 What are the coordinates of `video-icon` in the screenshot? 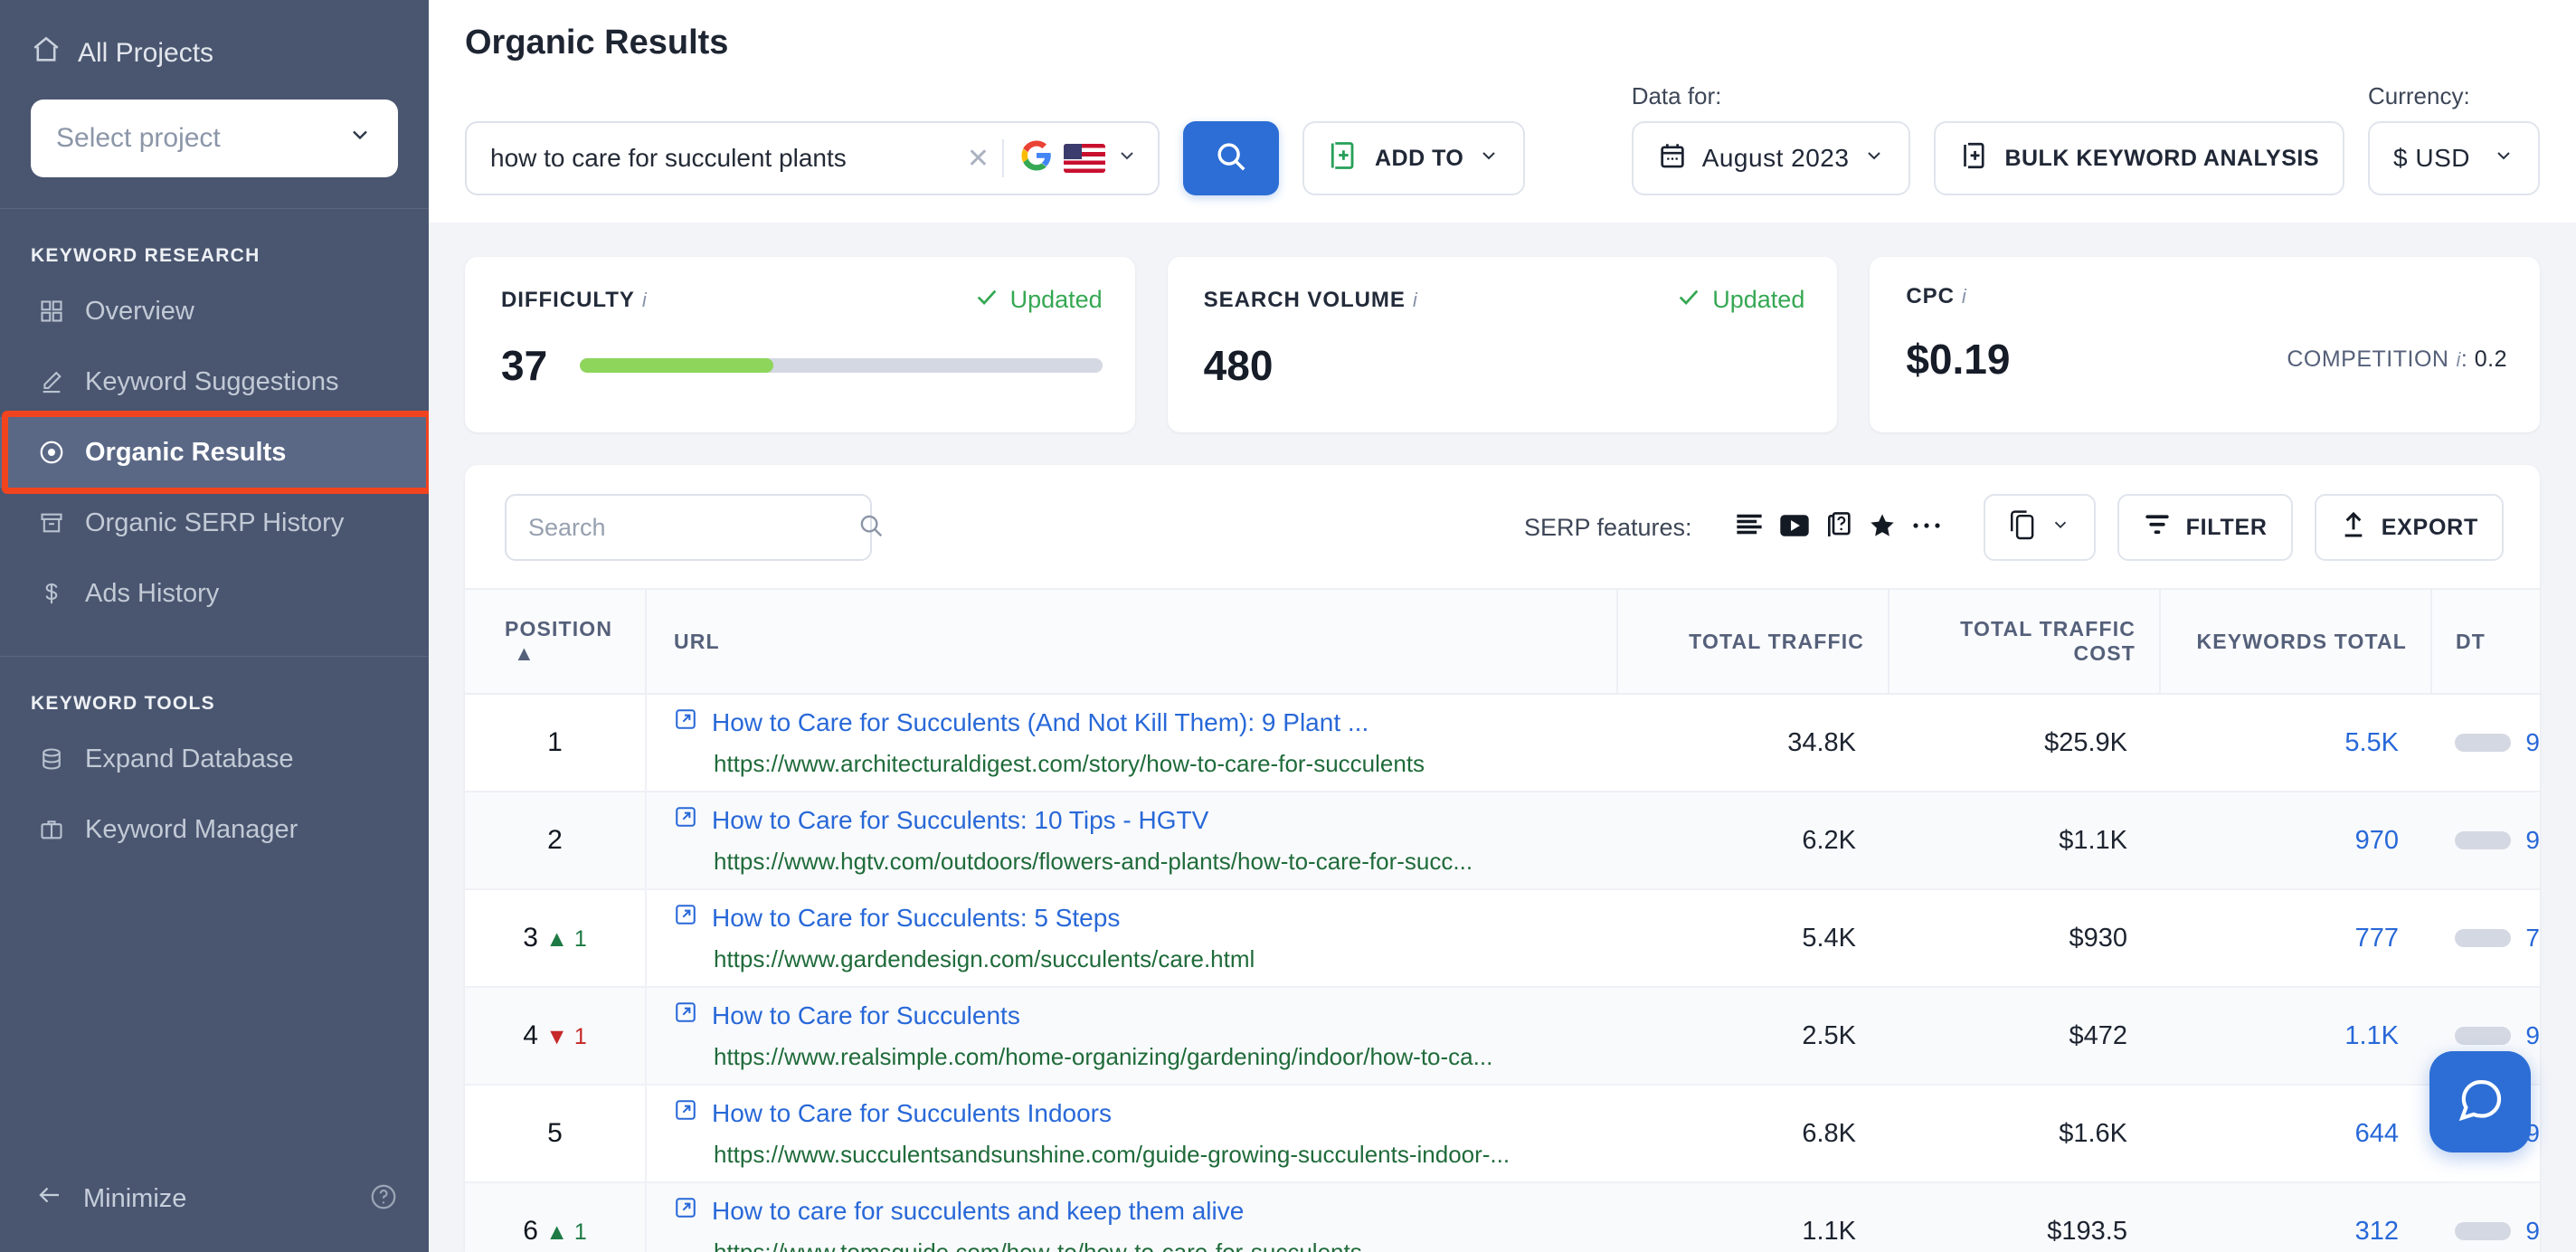 It's located at (1794, 528).